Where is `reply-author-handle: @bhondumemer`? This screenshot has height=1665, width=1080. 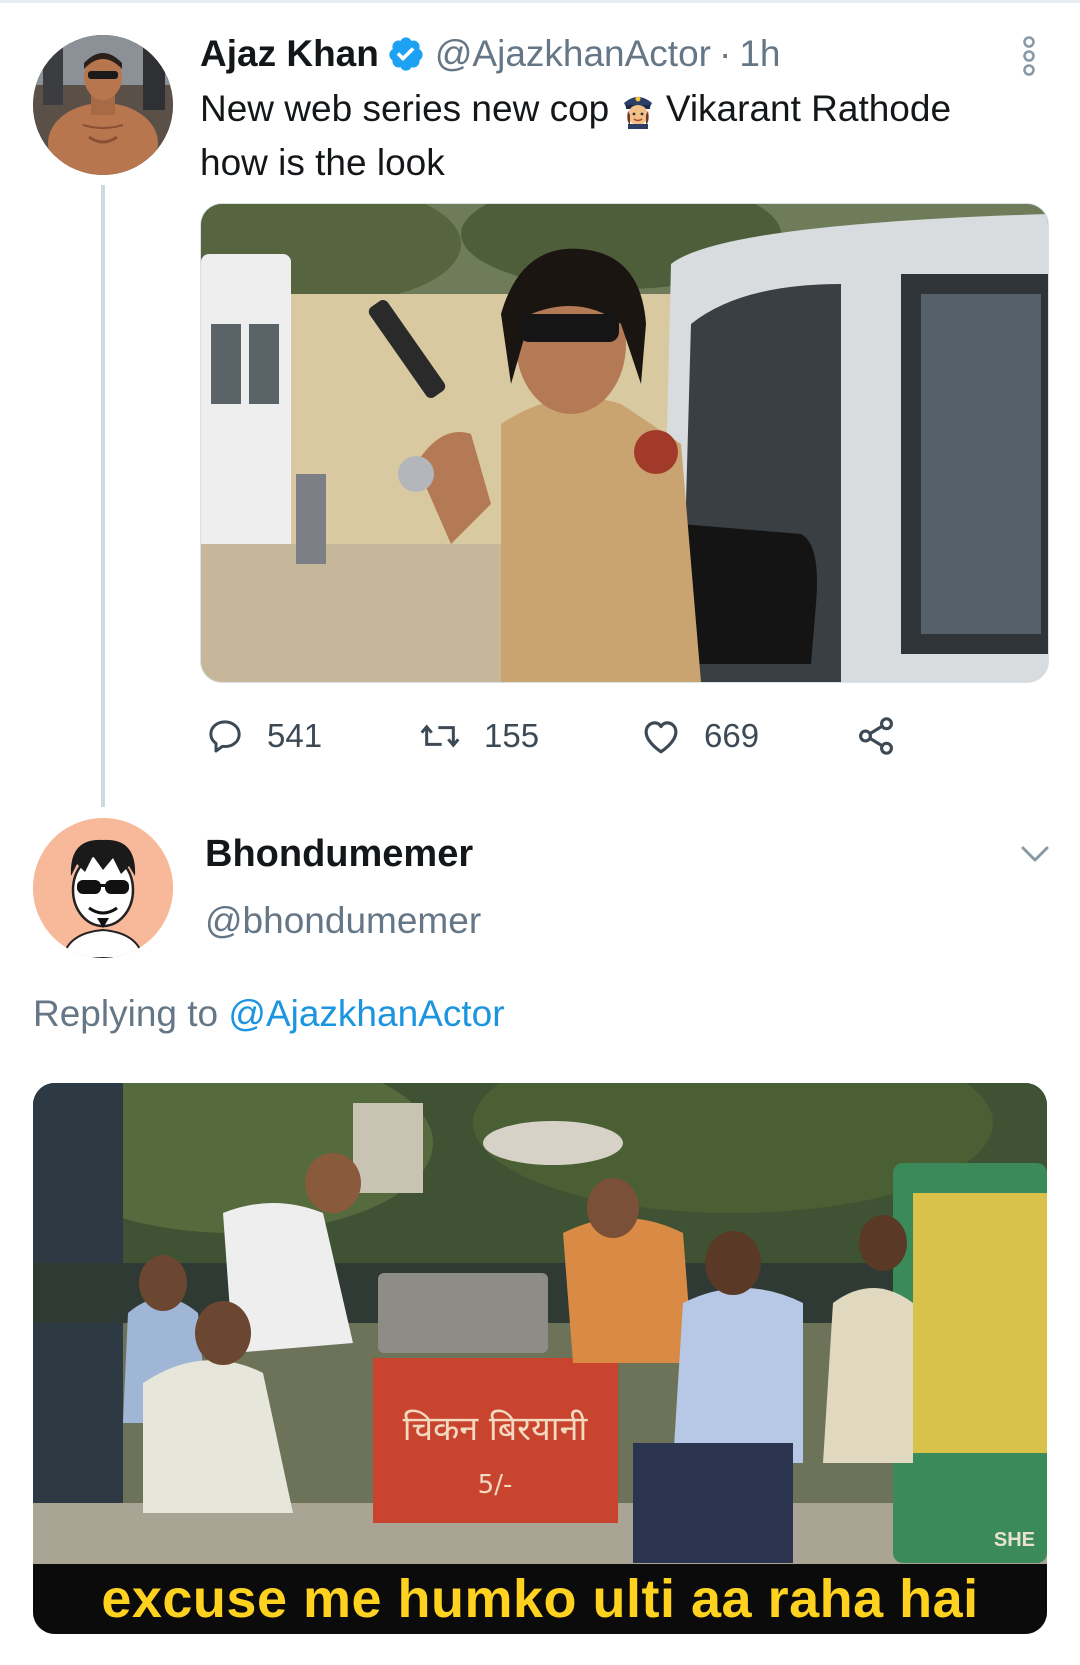 reply-author-handle: @bhondumemer is located at coordinates (343, 921).